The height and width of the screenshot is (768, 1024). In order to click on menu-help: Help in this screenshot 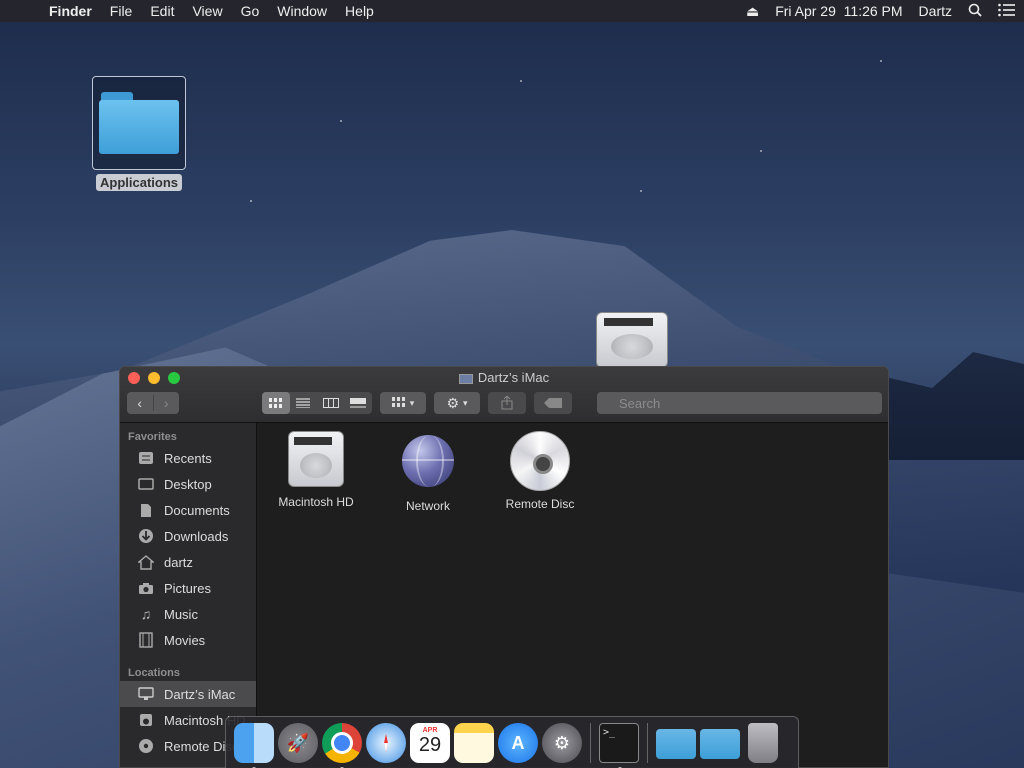, I will do `click(359, 11)`.